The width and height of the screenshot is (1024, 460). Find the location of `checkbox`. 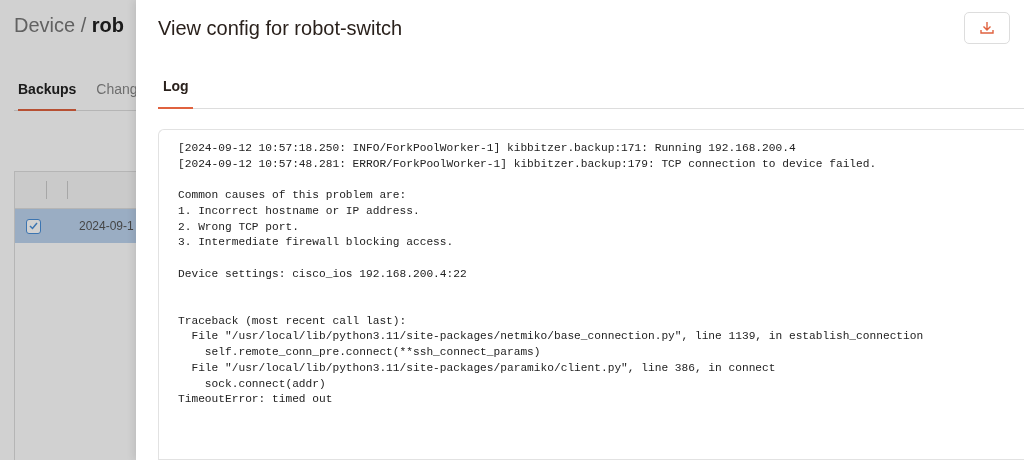

checkbox is located at coordinates (33, 226).